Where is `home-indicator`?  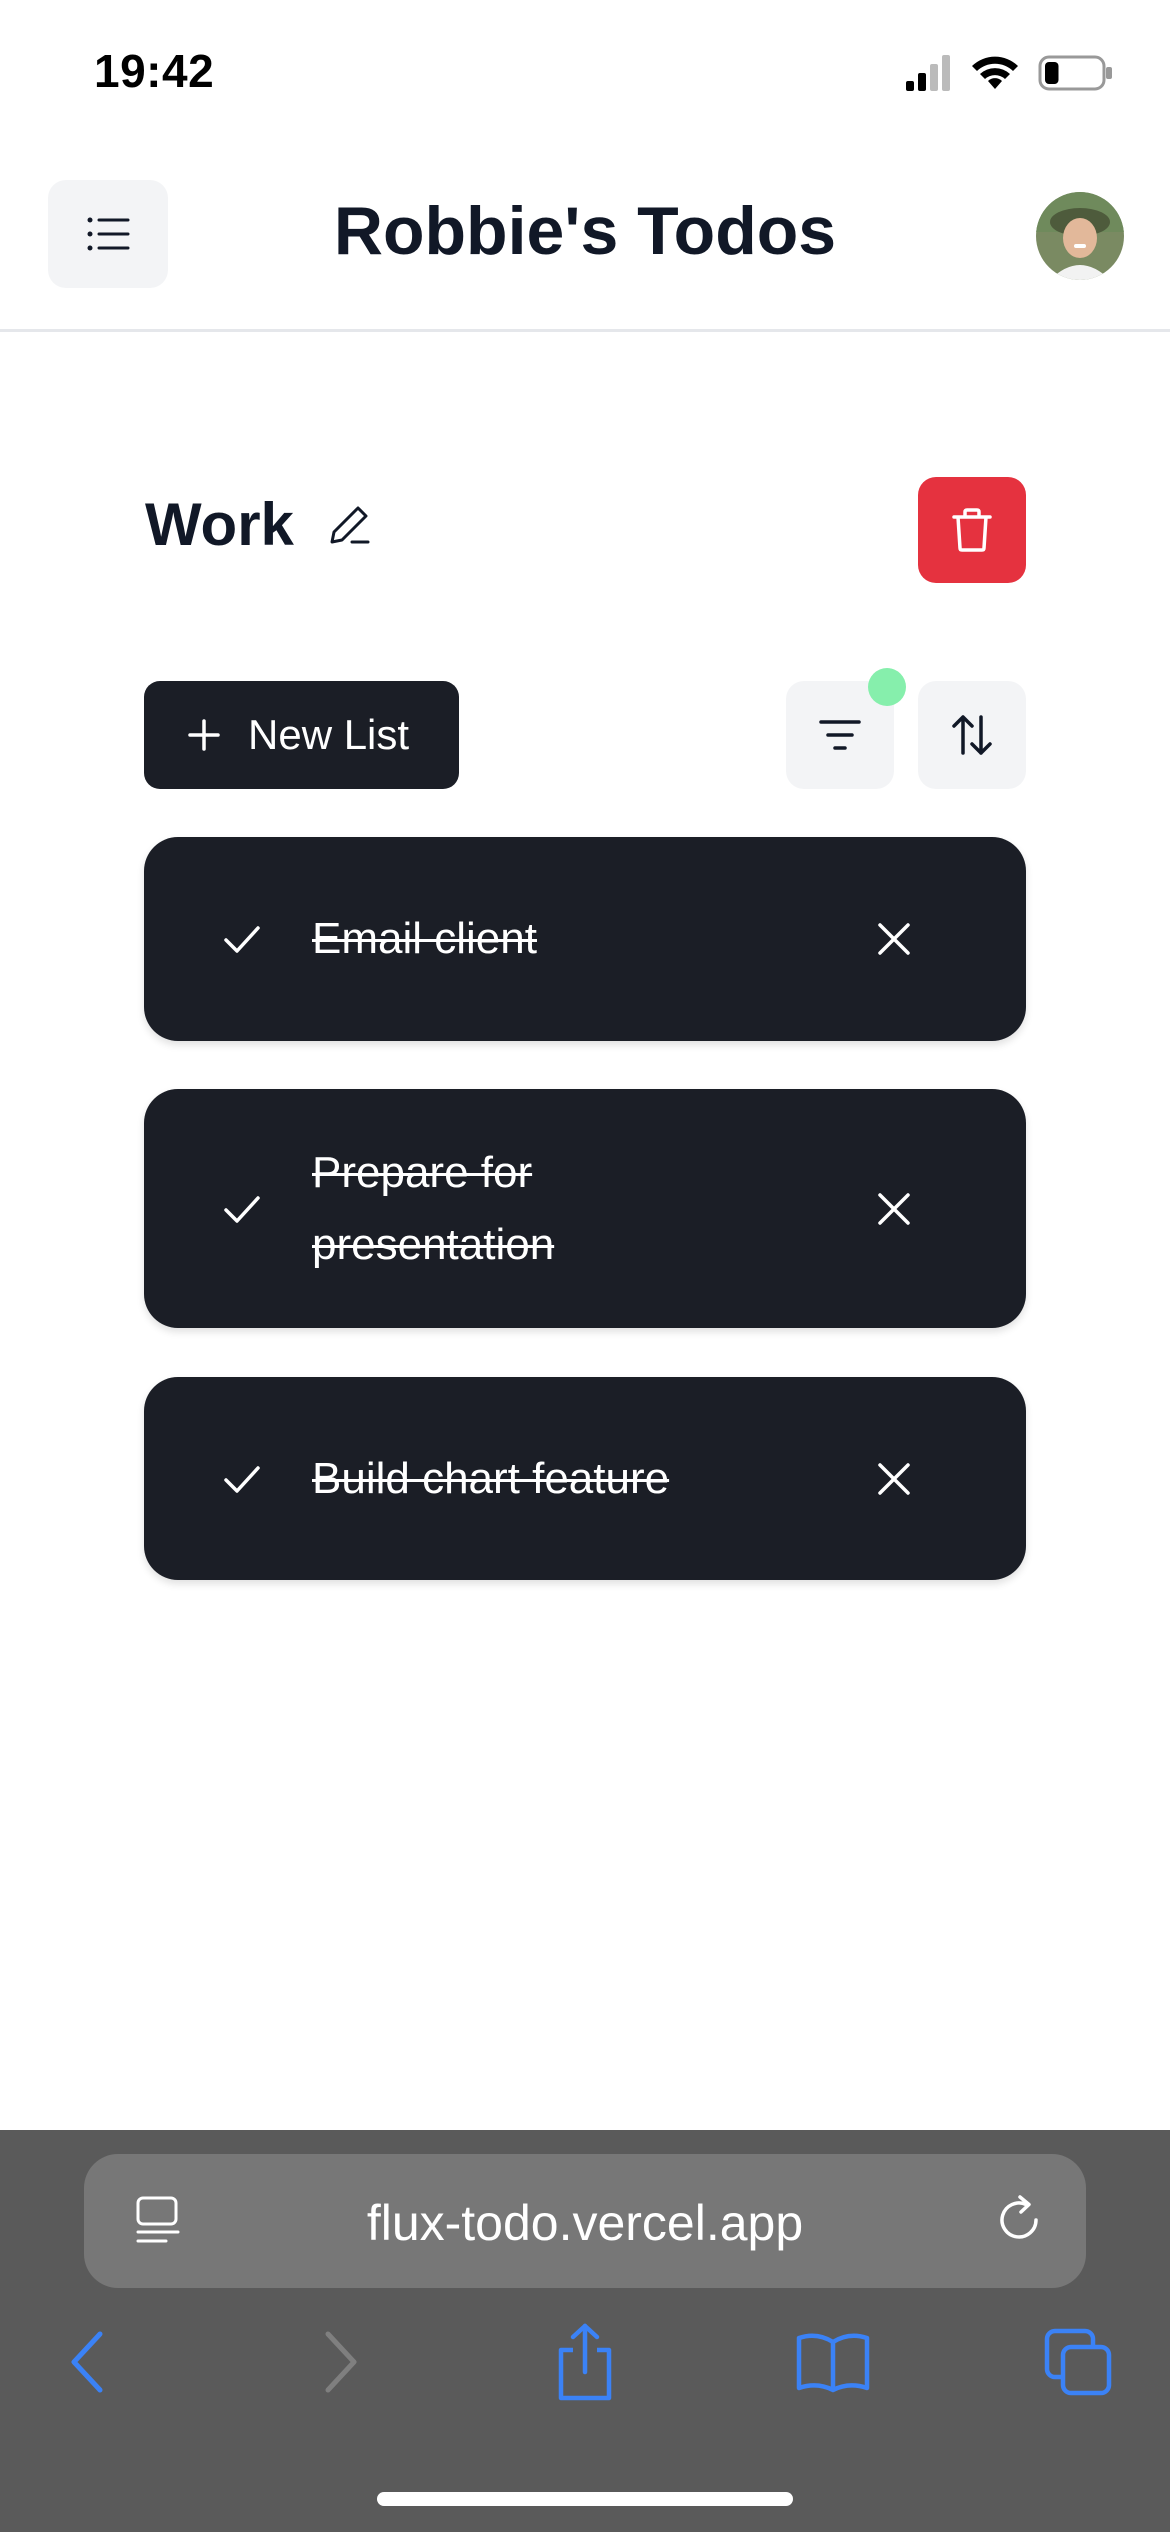 home-indicator is located at coordinates (585, 2499).